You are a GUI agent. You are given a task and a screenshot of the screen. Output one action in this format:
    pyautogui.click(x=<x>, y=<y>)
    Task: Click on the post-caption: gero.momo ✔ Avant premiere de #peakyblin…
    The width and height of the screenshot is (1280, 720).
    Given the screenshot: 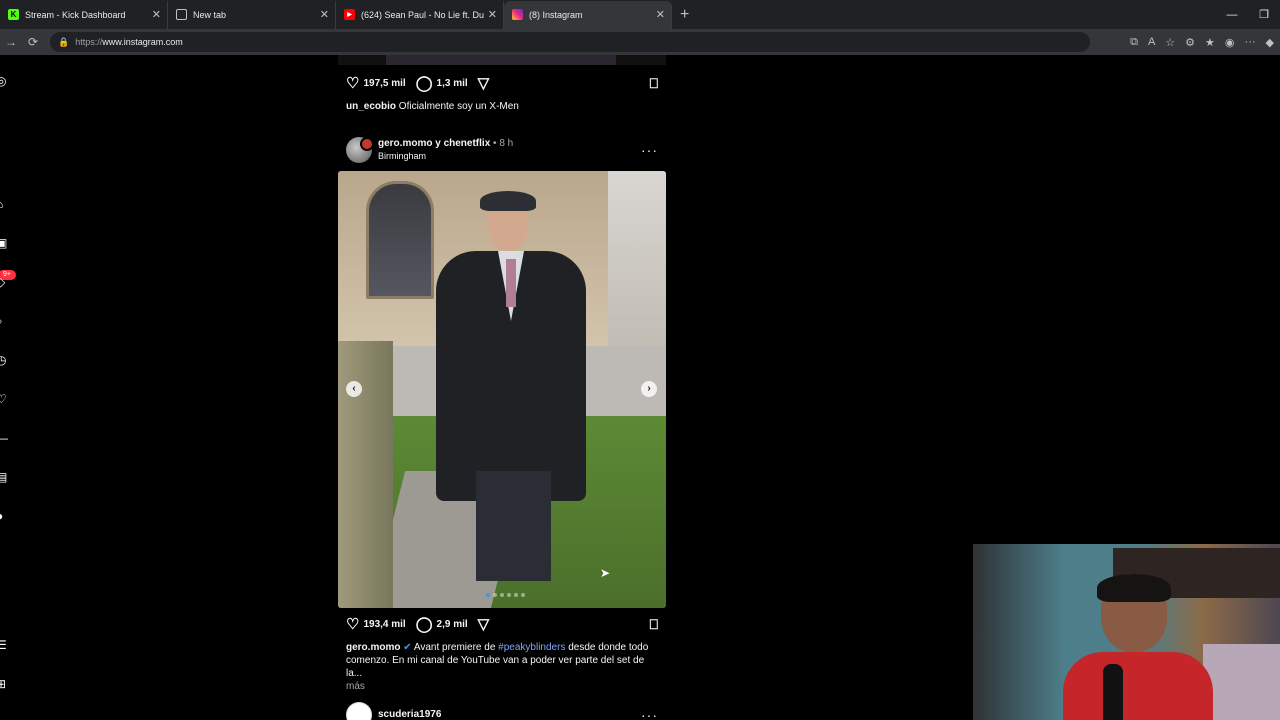 What is the action you would take?
    pyautogui.click(x=502, y=667)
    